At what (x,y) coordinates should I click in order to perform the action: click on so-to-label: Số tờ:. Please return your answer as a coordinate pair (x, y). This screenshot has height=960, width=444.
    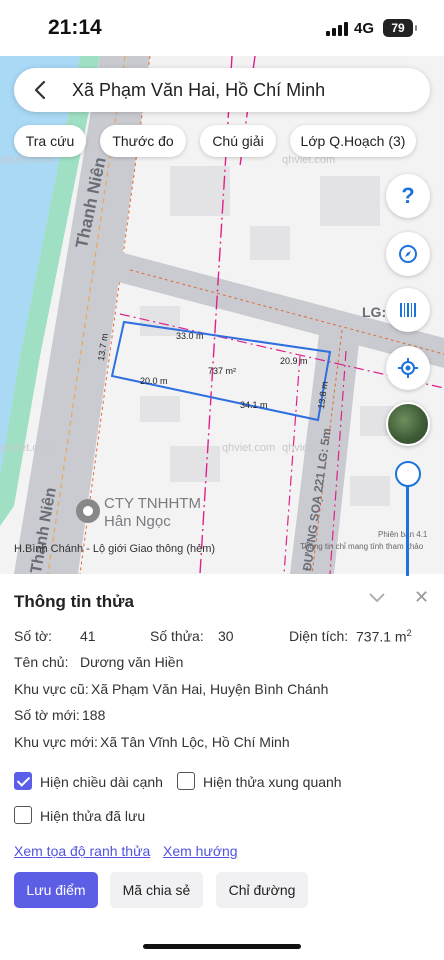
    Looking at the image, I should click on (33, 636).